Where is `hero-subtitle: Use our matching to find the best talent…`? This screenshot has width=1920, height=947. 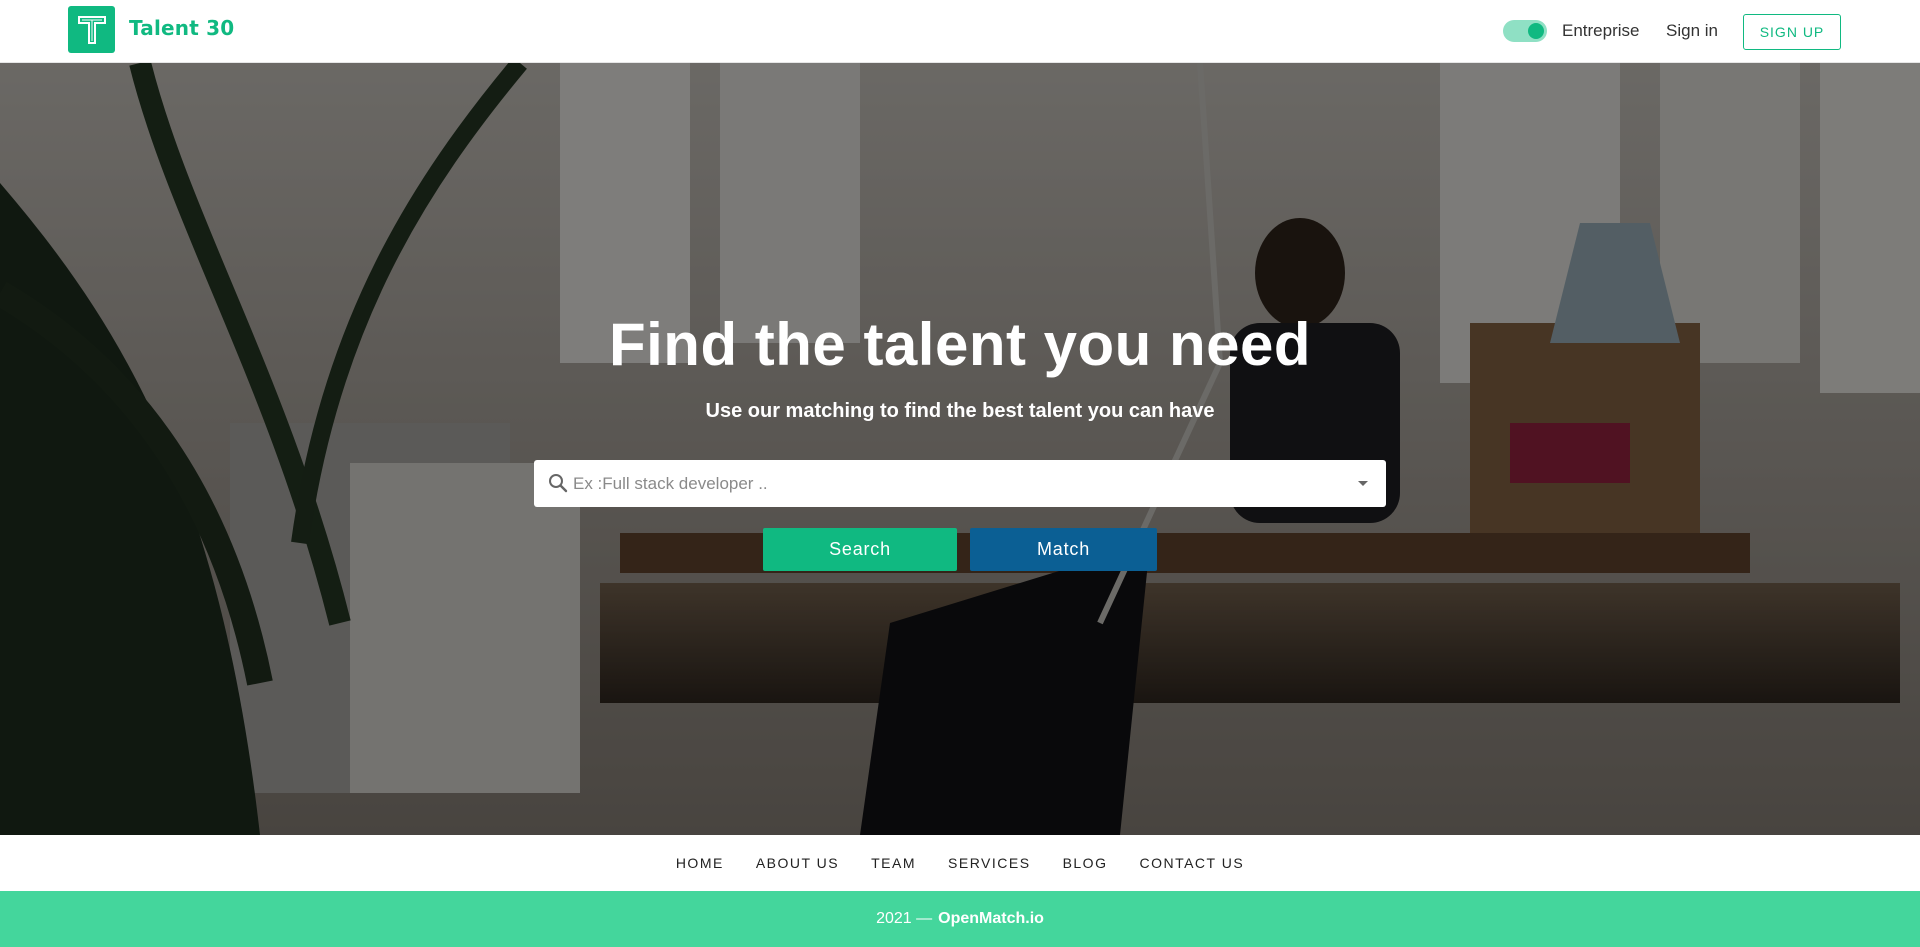
hero-subtitle: Use our matching to find the best talent… is located at coordinates (960, 411).